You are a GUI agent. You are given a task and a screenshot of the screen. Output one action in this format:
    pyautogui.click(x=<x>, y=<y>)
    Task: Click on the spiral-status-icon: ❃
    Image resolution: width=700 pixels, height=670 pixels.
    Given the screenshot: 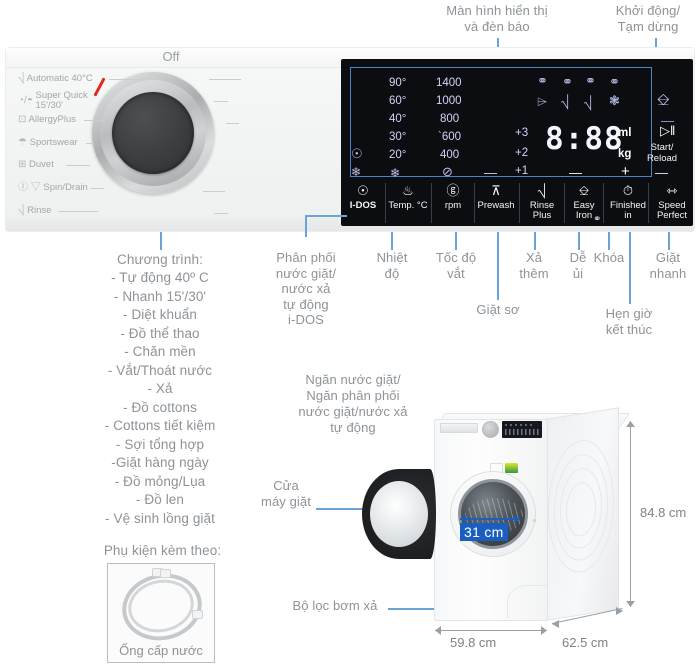 What is the action you would take?
    pyautogui.click(x=614, y=100)
    